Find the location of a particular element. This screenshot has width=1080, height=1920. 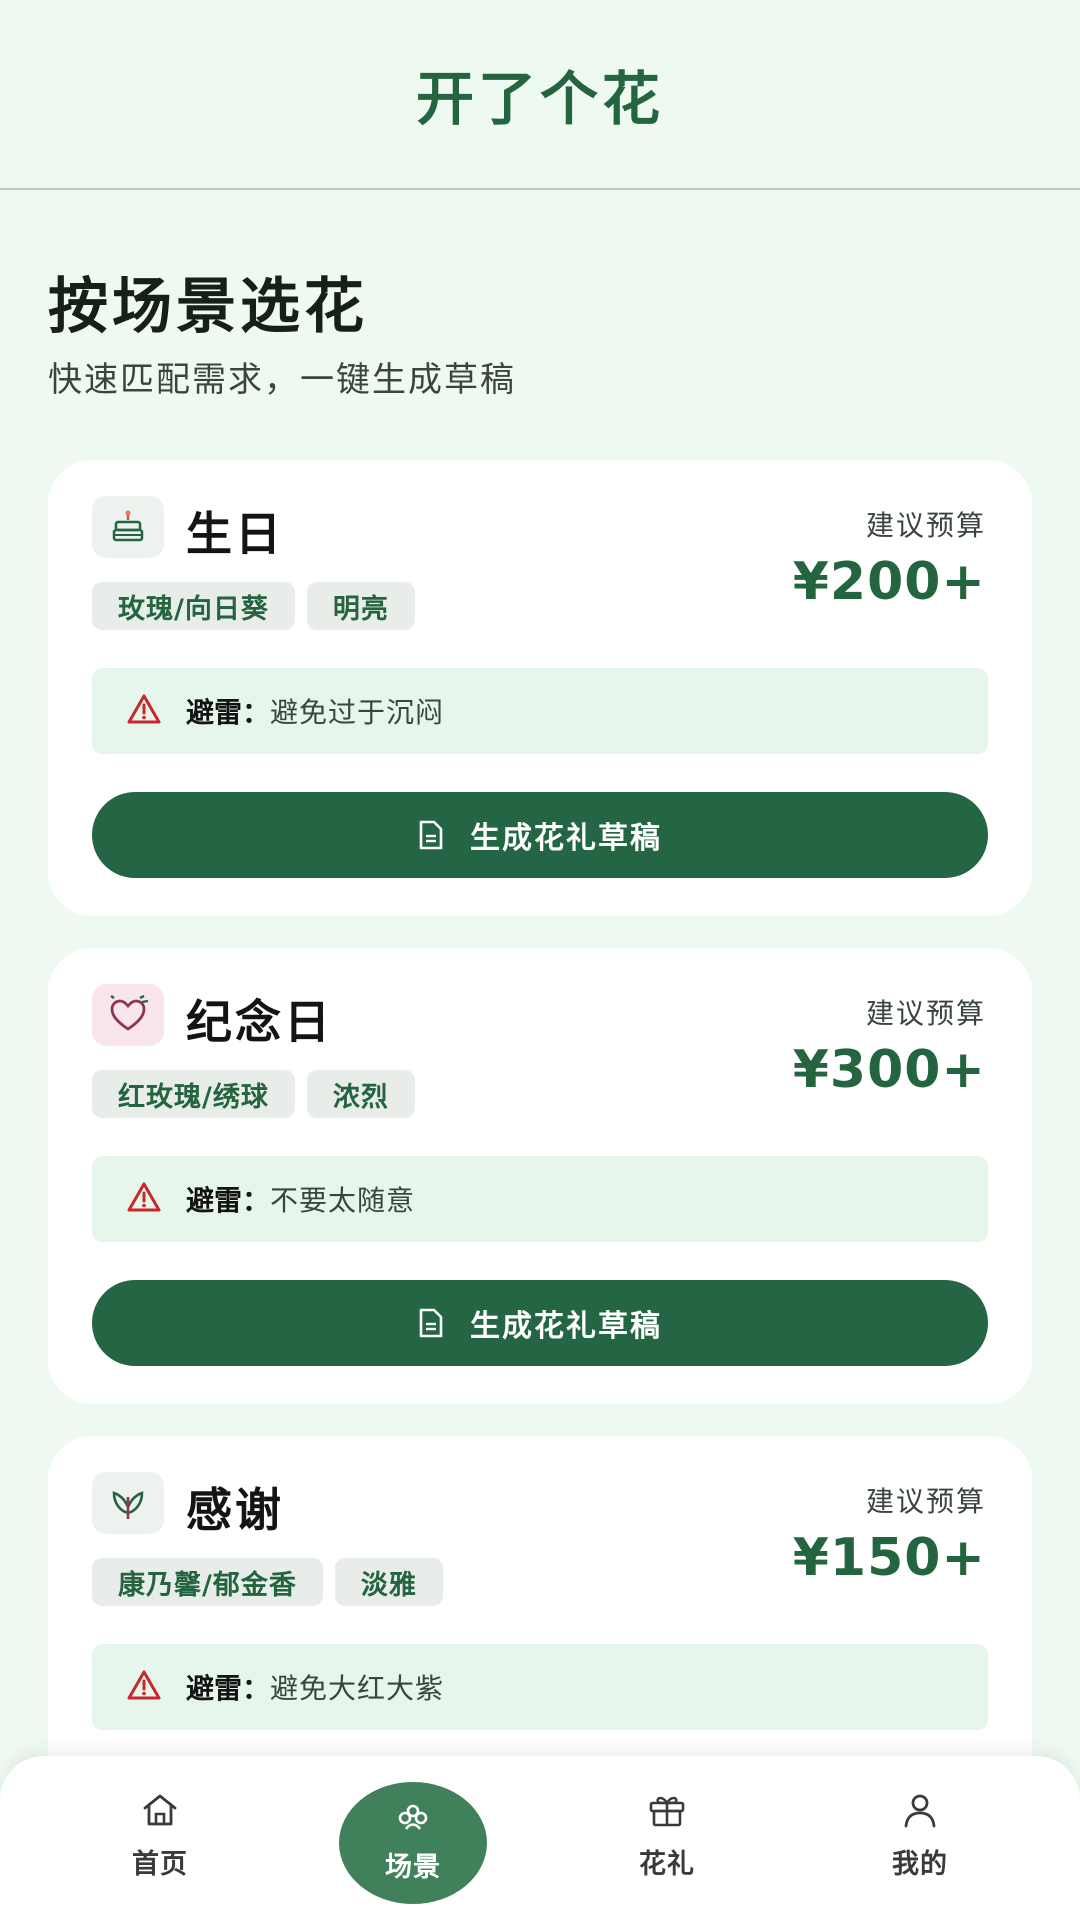

warning-box: 避雷： 避免大红大紫 is located at coordinates (540, 1687).